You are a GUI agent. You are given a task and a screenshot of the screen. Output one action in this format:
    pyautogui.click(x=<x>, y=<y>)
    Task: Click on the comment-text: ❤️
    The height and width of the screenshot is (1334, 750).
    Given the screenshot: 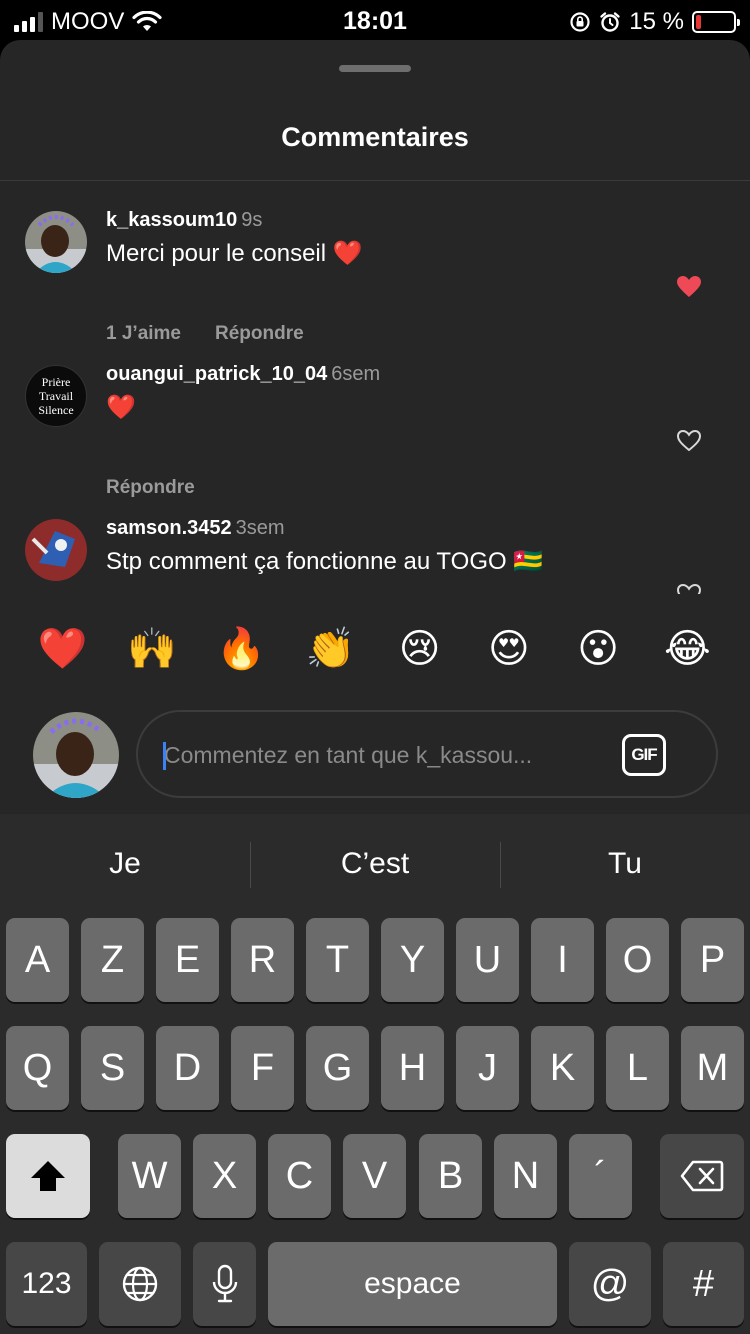 What is the action you would take?
    pyautogui.click(x=121, y=407)
    